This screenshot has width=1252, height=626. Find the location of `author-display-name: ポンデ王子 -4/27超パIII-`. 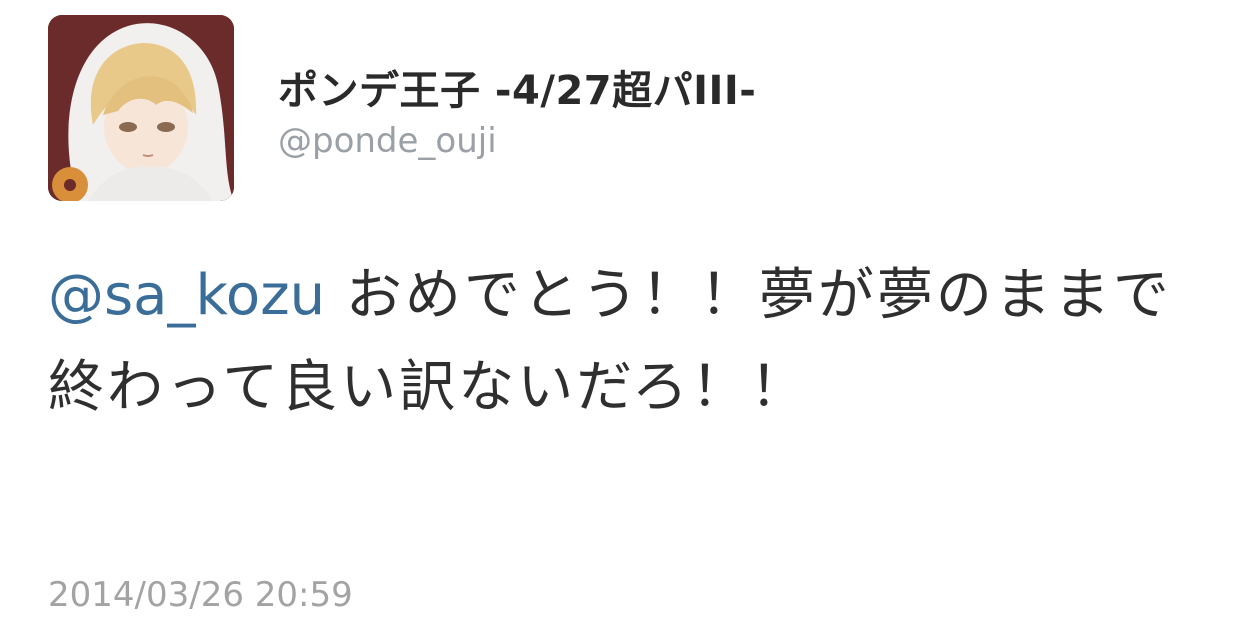

author-display-name: ポンデ王子 -4/27超パIII- is located at coordinates (517, 87).